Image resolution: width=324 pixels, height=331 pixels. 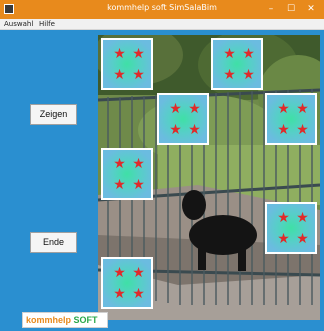 What do you see at coordinates (47, 24) in the screenshot?
I see `menu-item-hilfe: Hilfe` at bounding box center [47, 24].